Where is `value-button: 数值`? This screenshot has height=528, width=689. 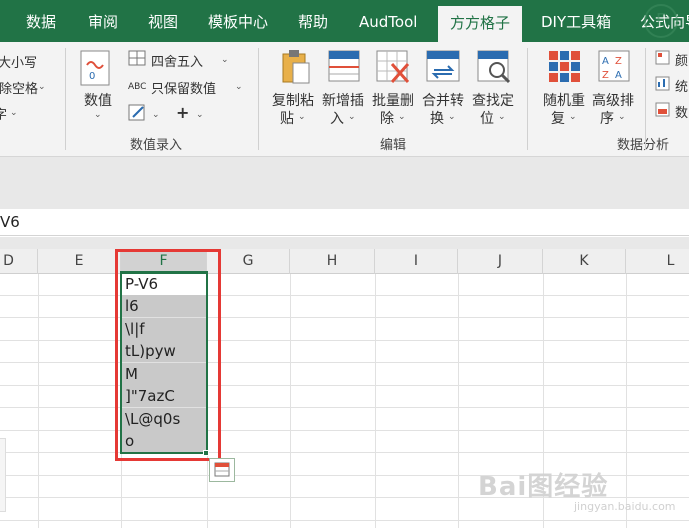
value-button: 数值 is located at coordinates (98, 100).